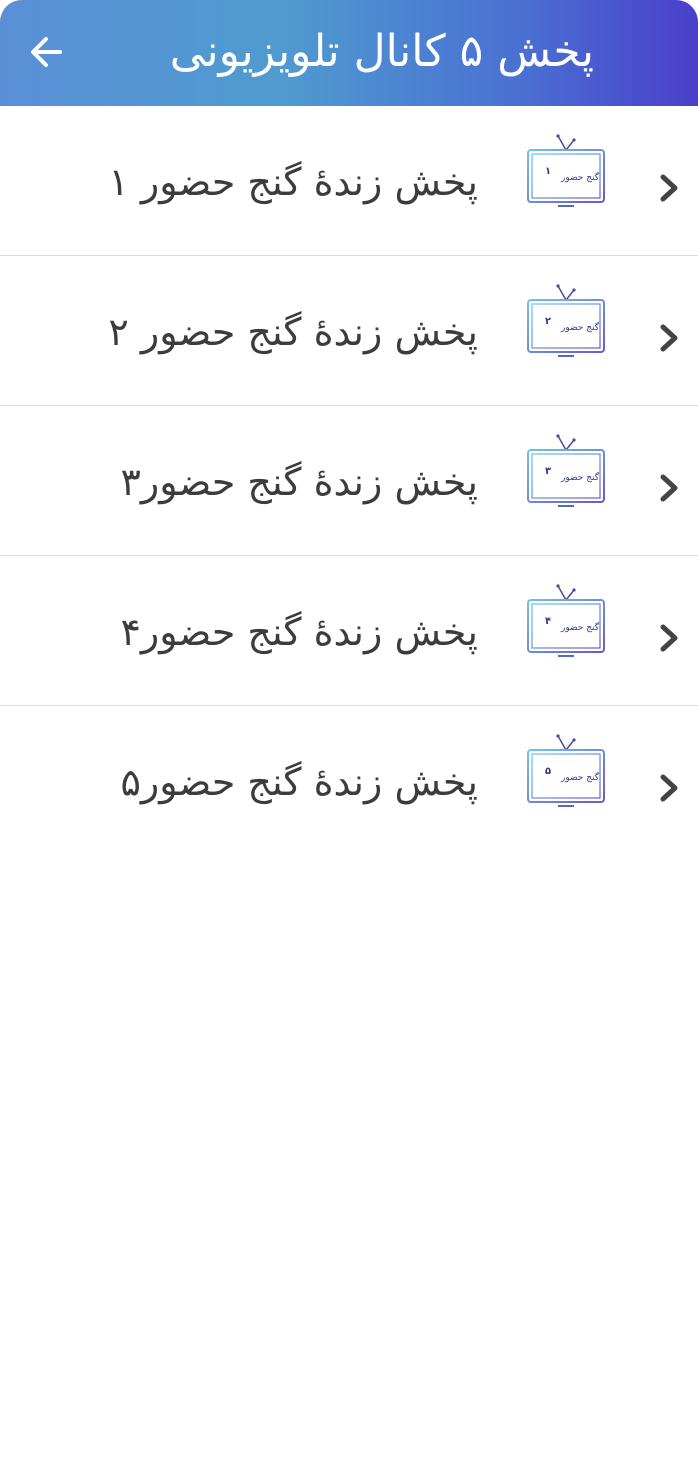  I want to click on logo-number: ۱, so click(548, 171).